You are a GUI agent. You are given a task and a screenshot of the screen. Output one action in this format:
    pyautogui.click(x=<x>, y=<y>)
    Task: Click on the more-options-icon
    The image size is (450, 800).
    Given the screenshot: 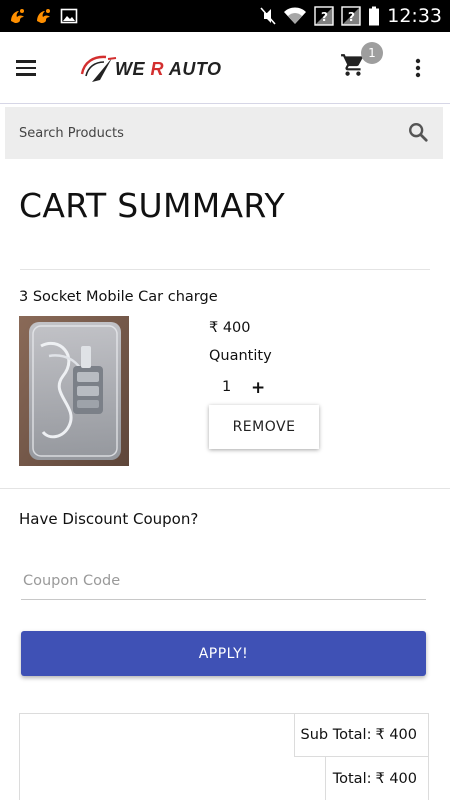 What is the action you would take?
    pyautogui.click(x=418, y=68)
    